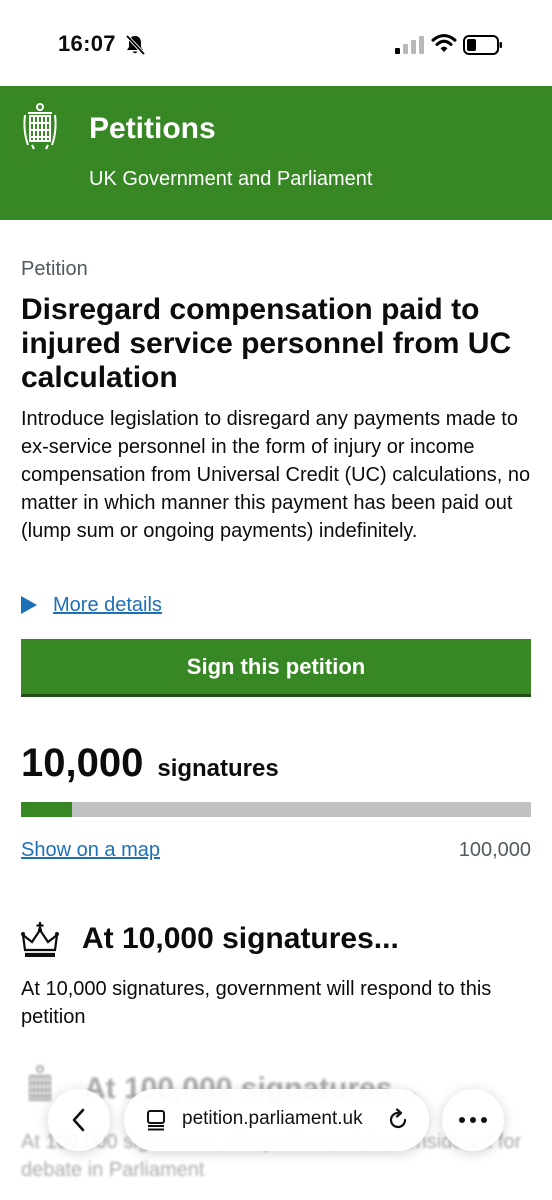  What do you see at coordinates (135, 45) in the screenshot?
I see `bell-slash-icon` at bounding box center [135, 45].